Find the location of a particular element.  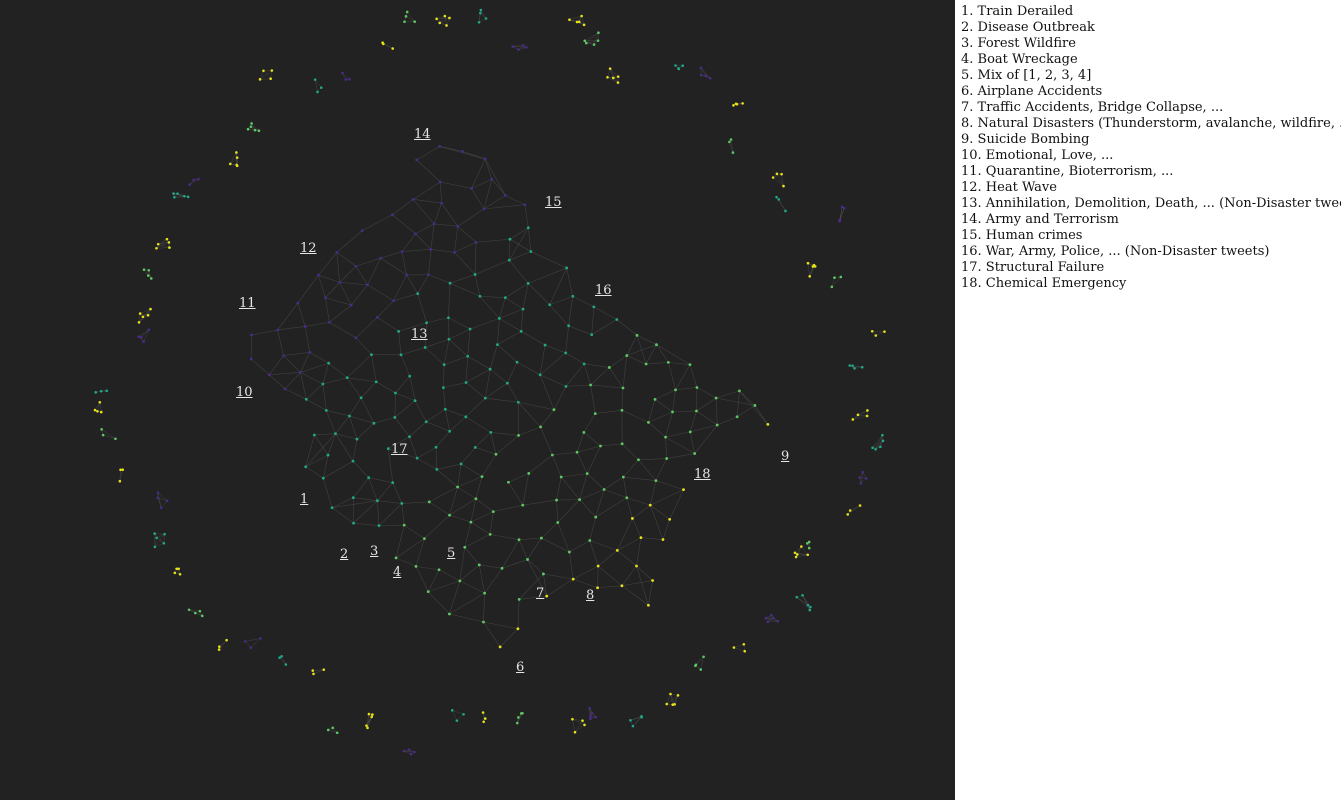

cluster-label-5: 5 is located at coordinates (451, 553).